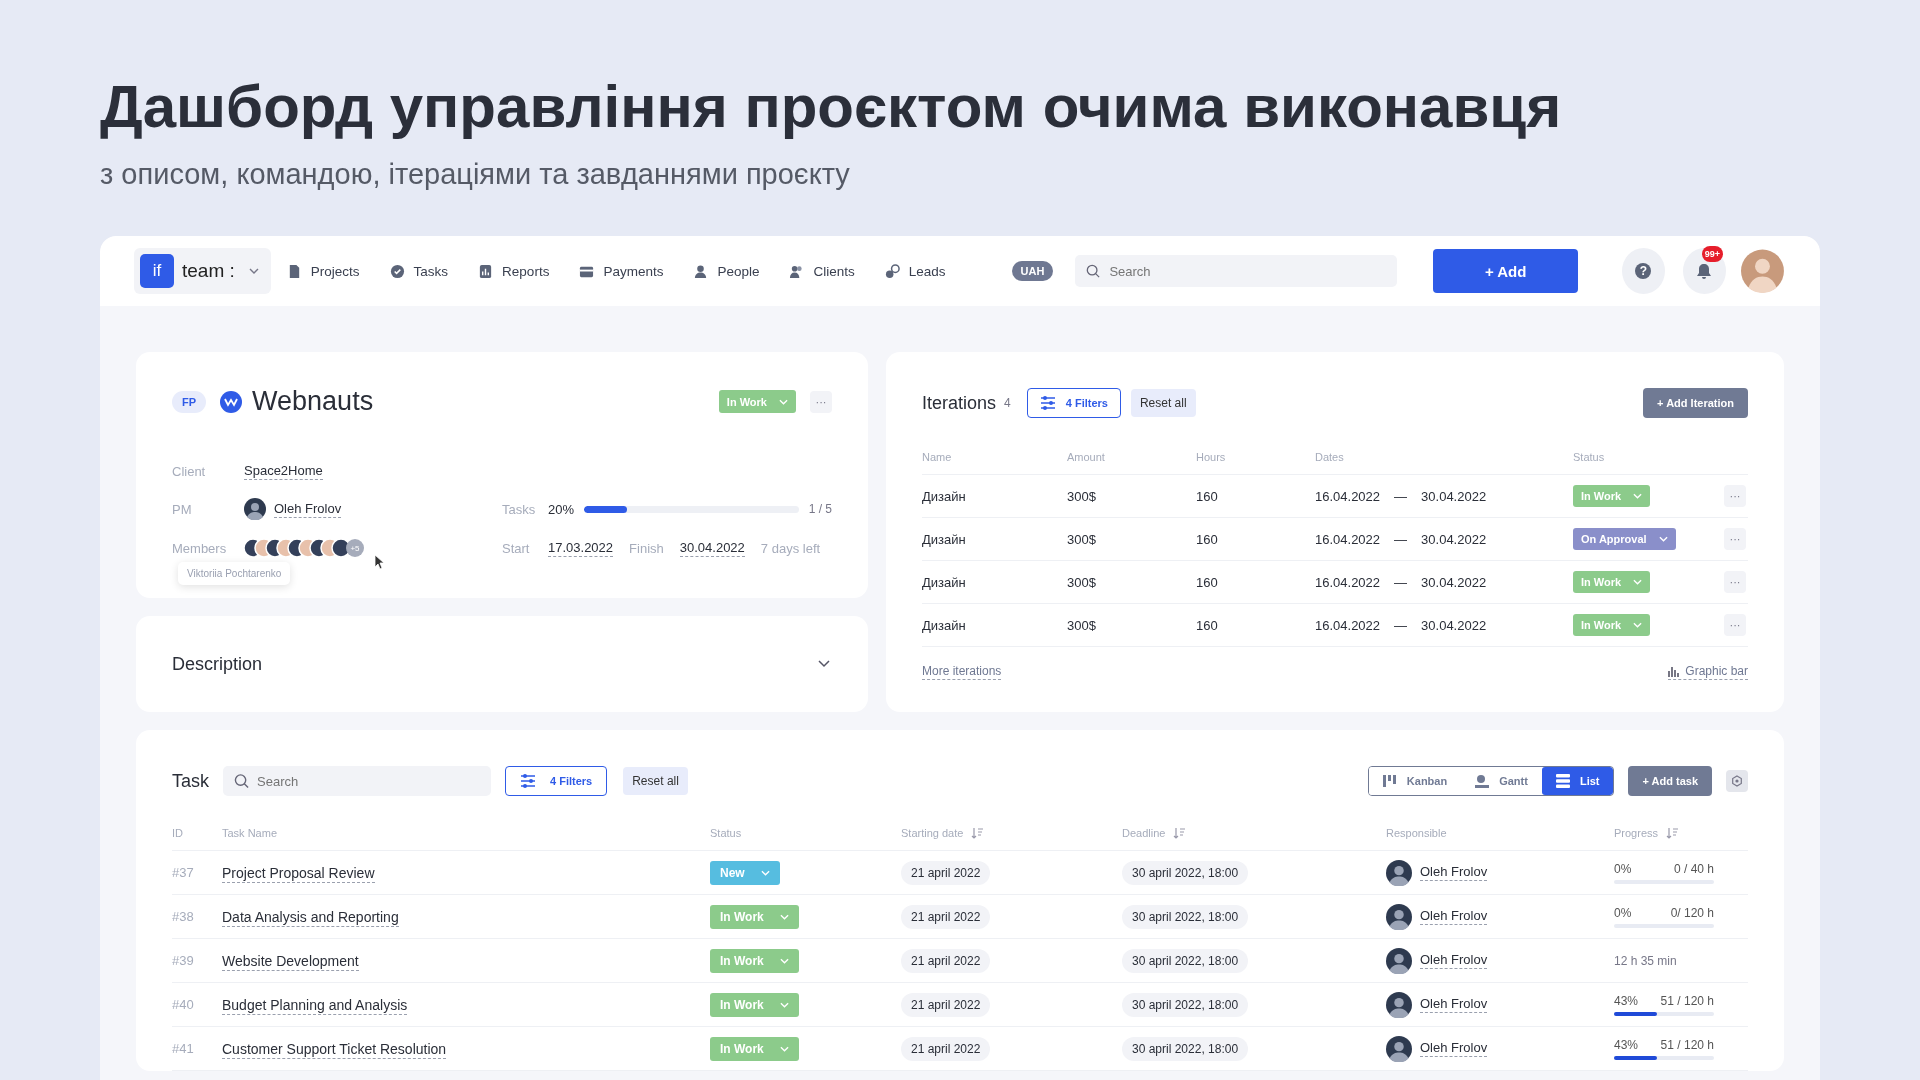 The width and height of the screenshot is (1920, 1080). I want to click on task-name-link: Budget Planning and Analysis, so click(315, 1005).